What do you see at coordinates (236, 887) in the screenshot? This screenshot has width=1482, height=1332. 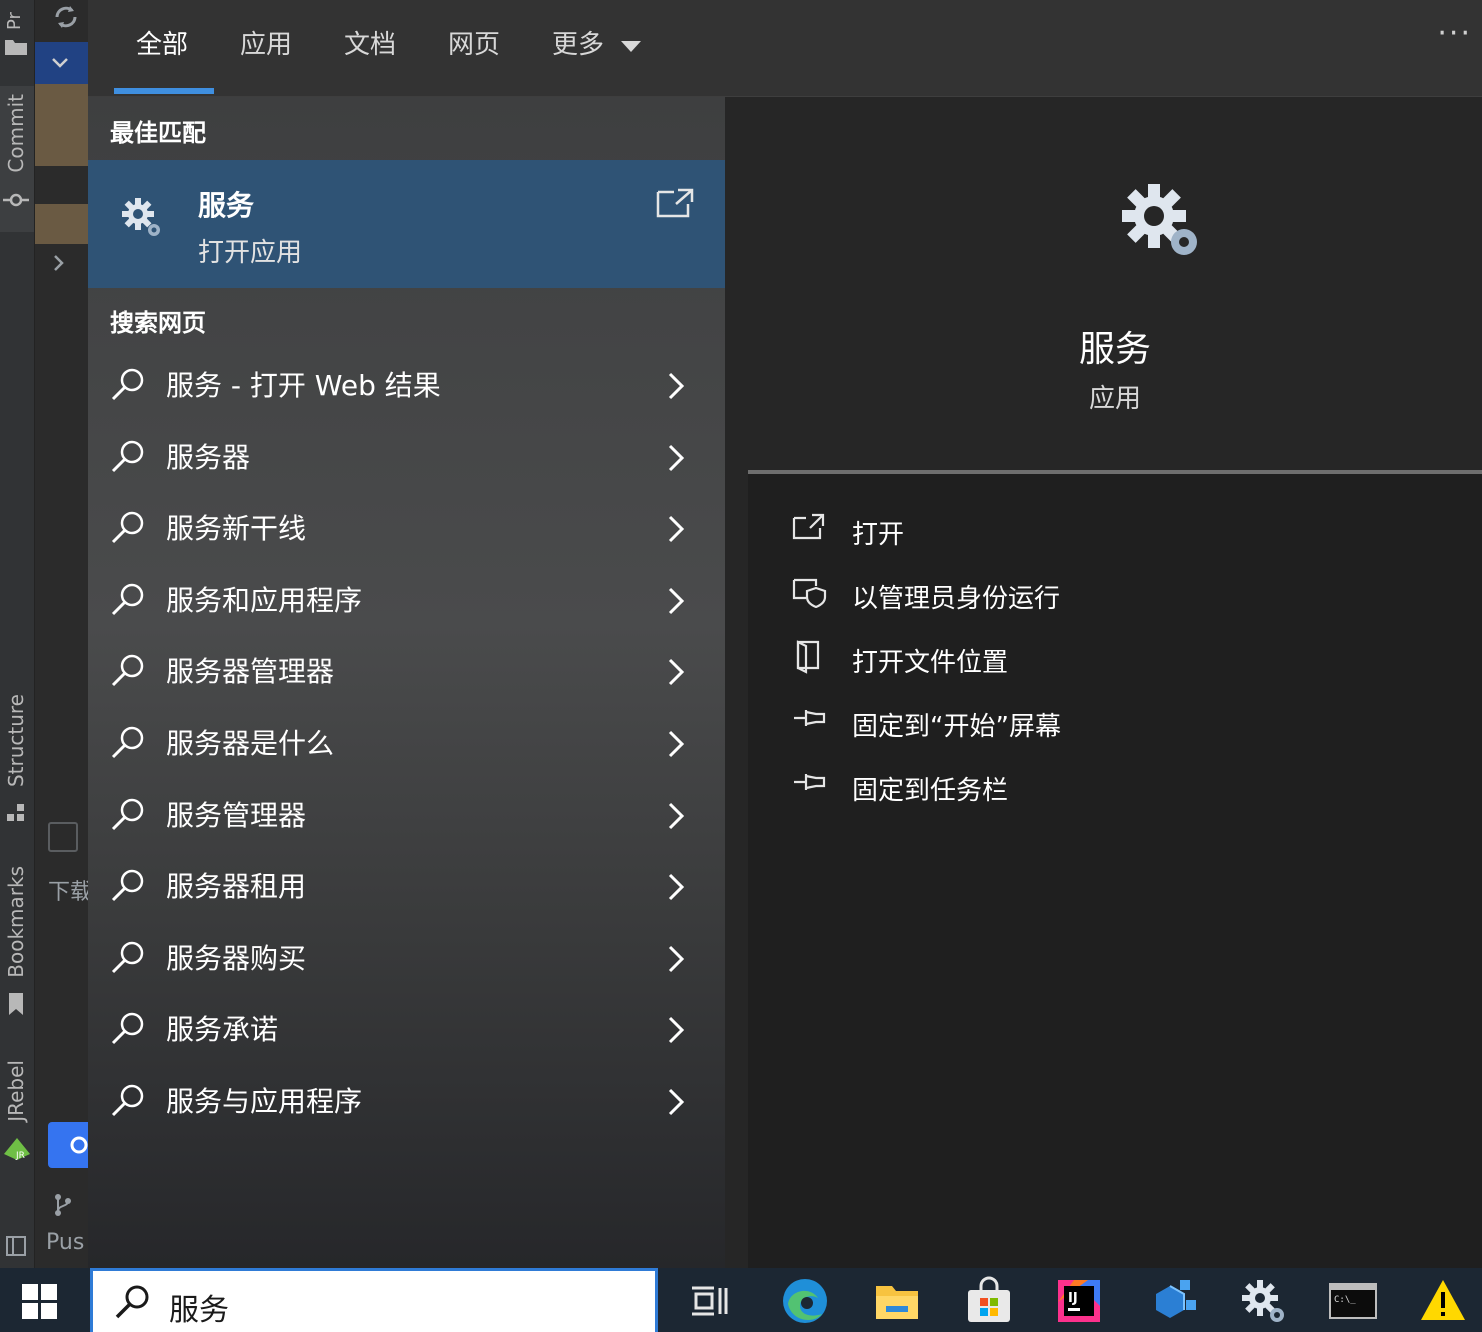 I see `web-search-result-label: 服务器租用` at bounding box center [236, 887].